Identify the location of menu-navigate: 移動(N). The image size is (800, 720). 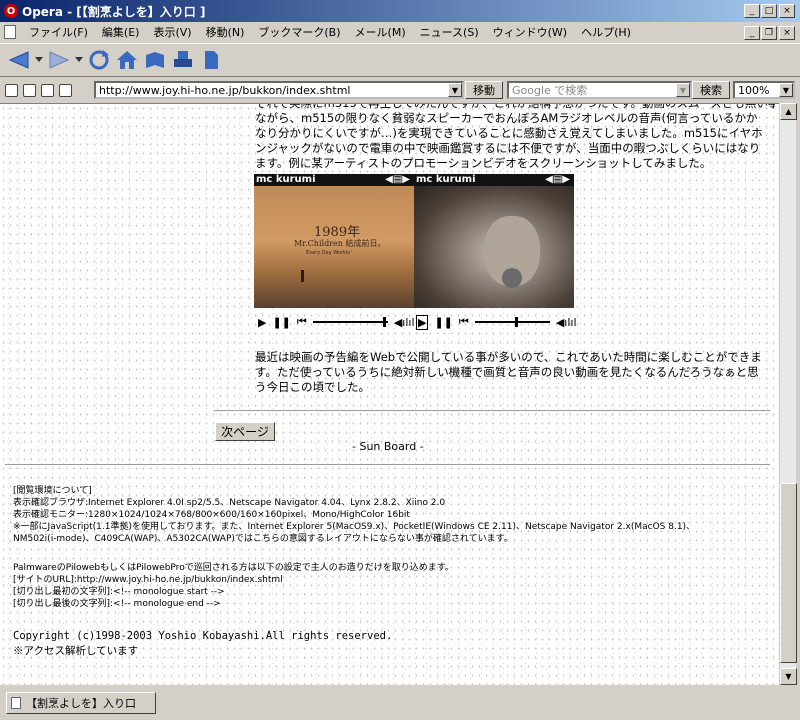
(225, 32).